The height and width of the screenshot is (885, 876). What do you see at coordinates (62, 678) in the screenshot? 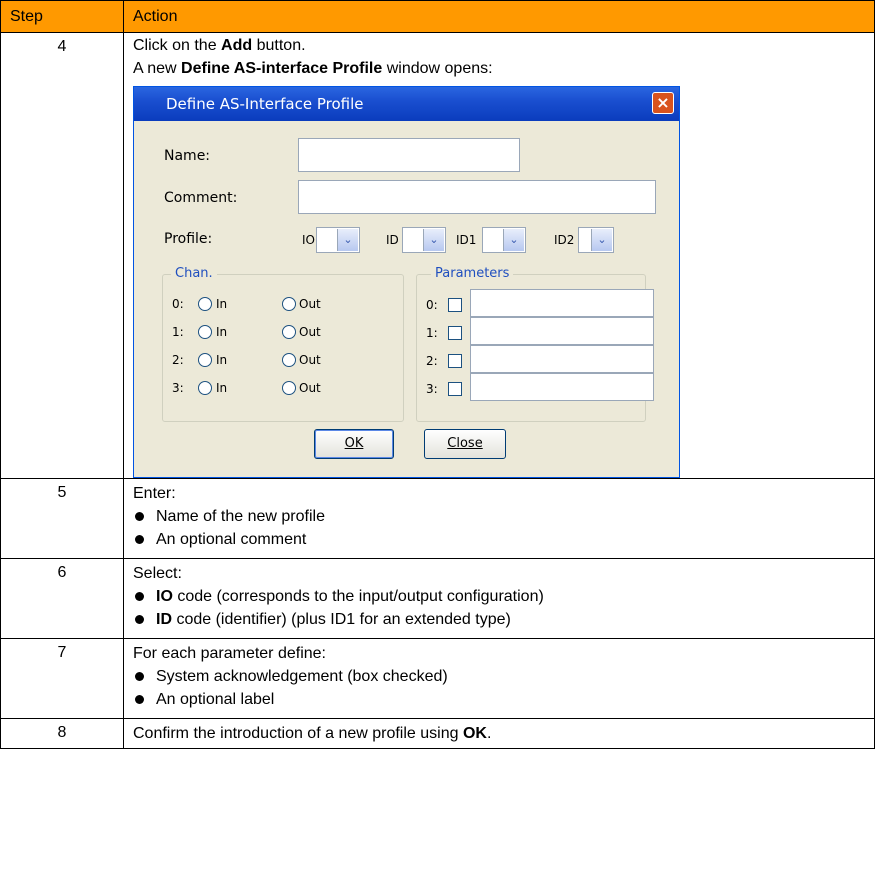
I see `step-number: 7` at bounding box center [62, 678].